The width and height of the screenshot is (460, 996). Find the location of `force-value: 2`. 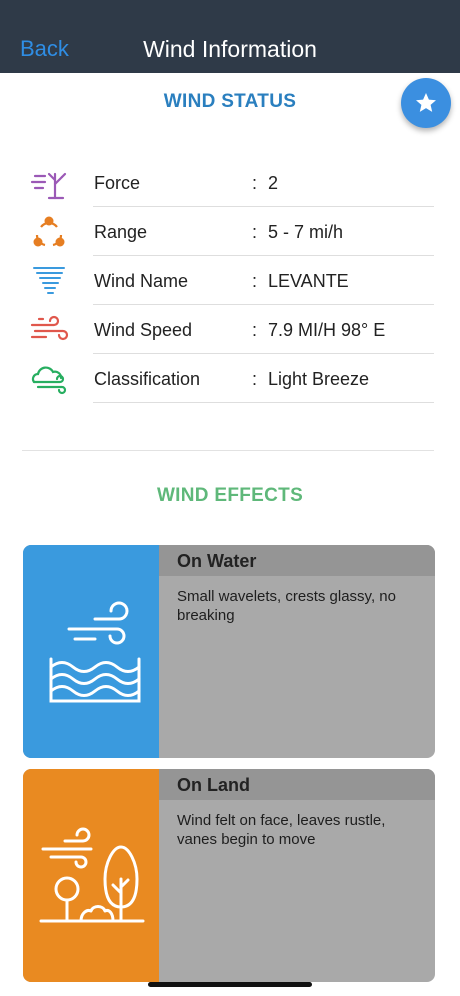

force-value: 2 is located at coordinates (273, 183).